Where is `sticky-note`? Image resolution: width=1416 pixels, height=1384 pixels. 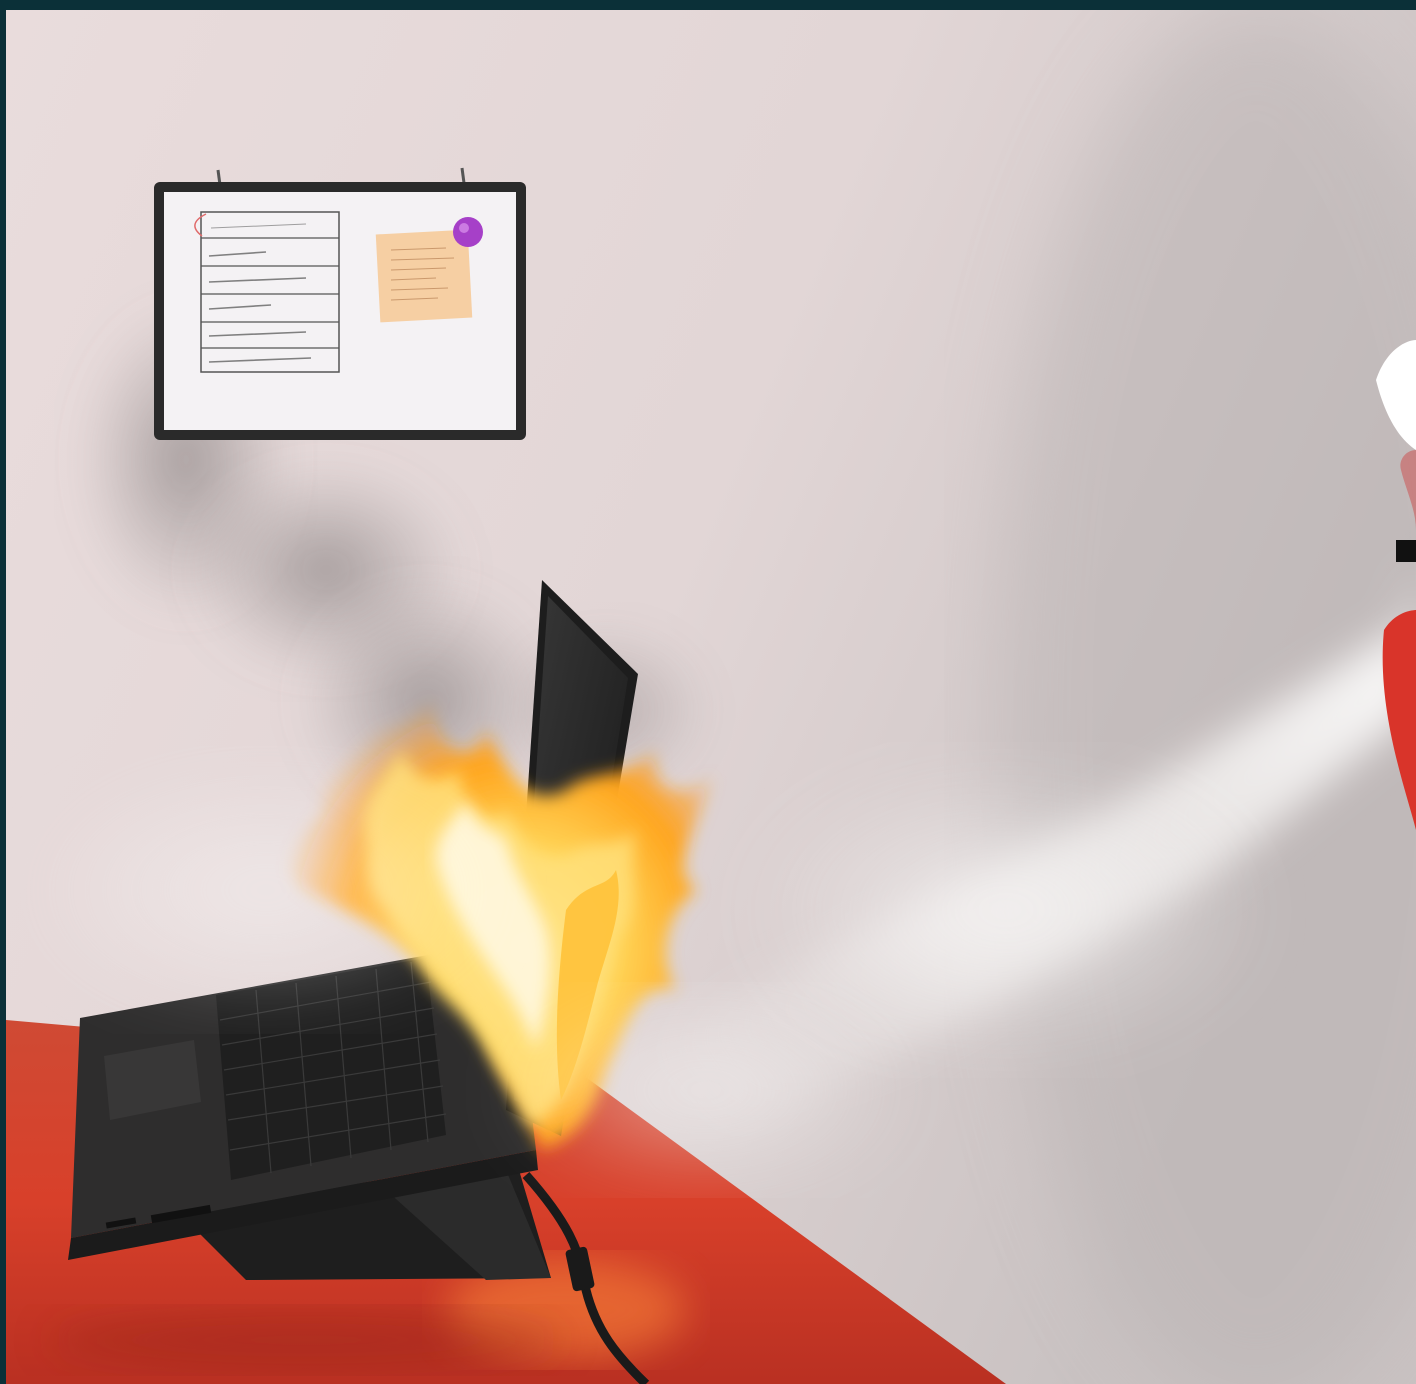
sticky-note is located at coordinates (424, 276).